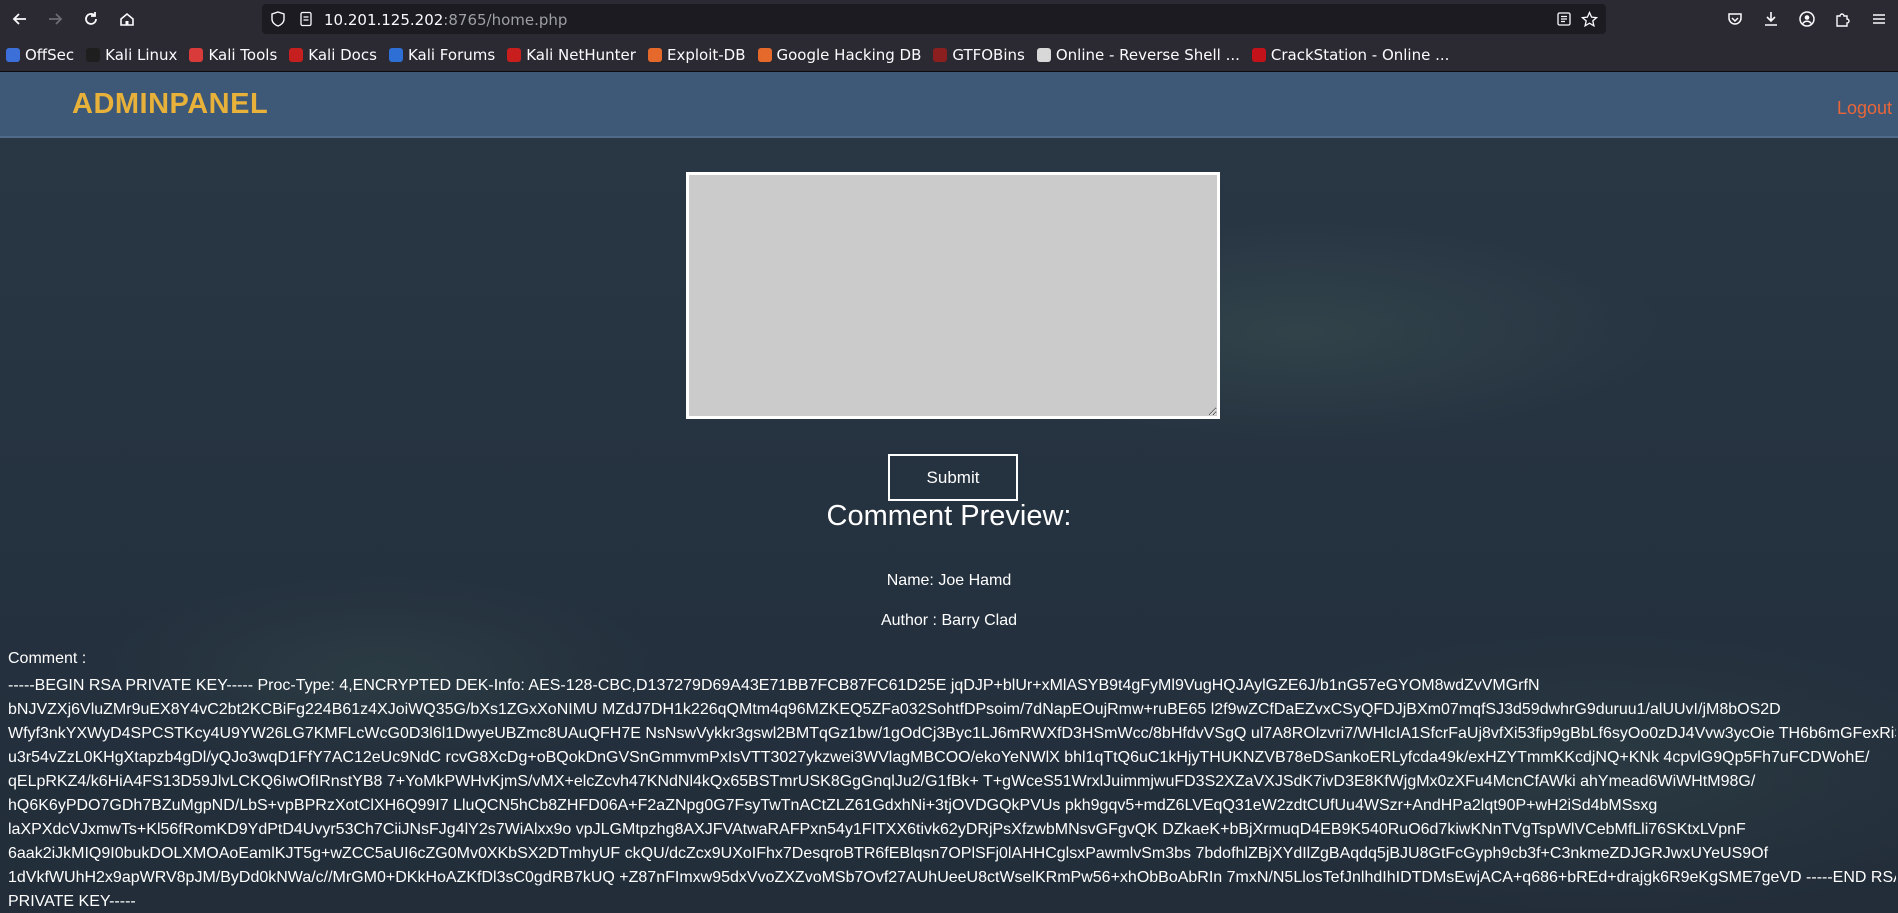  What do you see at coordinates (505, 19) in the screenshot?
I see `url-path: :8765/home.php` at bounding box center [505, 19].